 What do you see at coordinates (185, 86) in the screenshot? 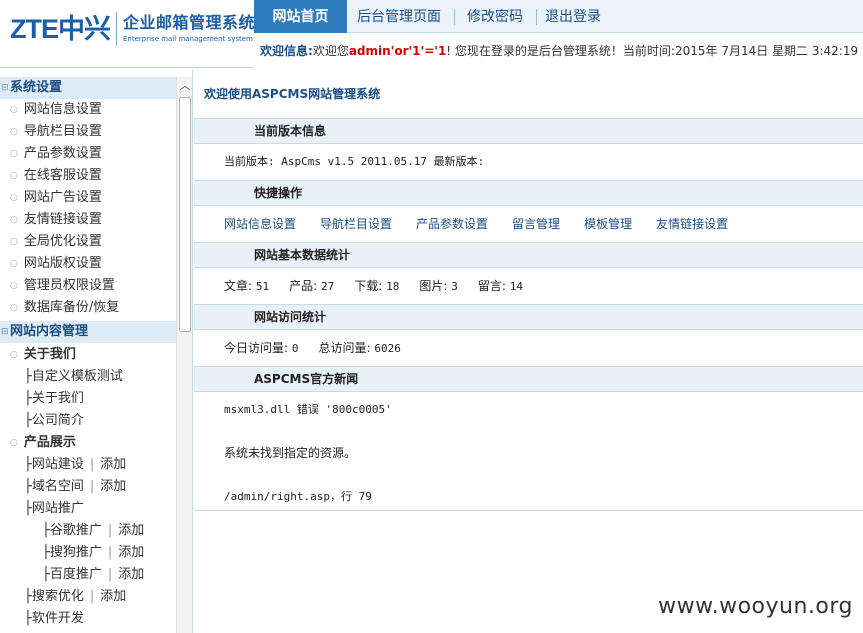
I see `scroll-up-icon: ︿` at bounding box center [185, 86].